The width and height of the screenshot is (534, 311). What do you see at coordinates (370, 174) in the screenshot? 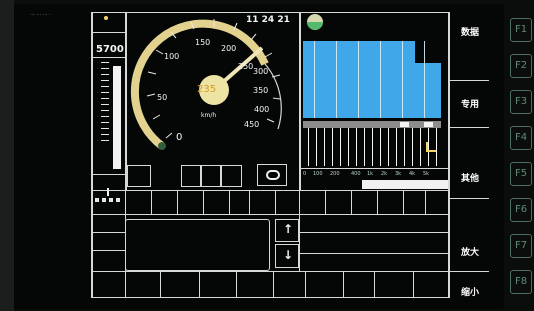
I see `distance-tick: 1k` at bounding box center [370, 174].